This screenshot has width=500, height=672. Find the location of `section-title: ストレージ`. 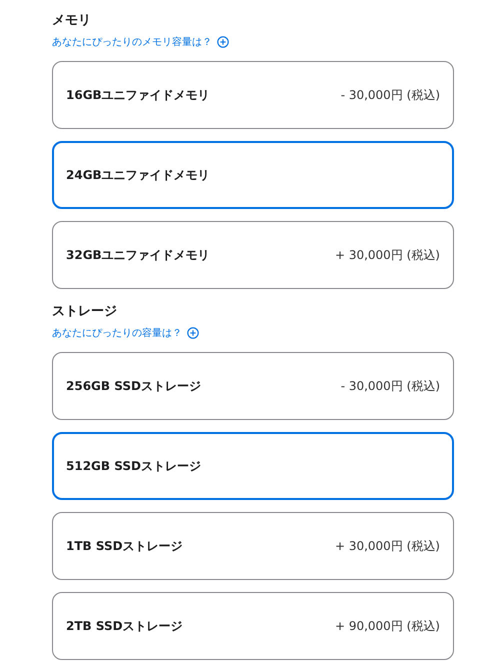

section-title: ストレージ is located at coordinates (85, 312).